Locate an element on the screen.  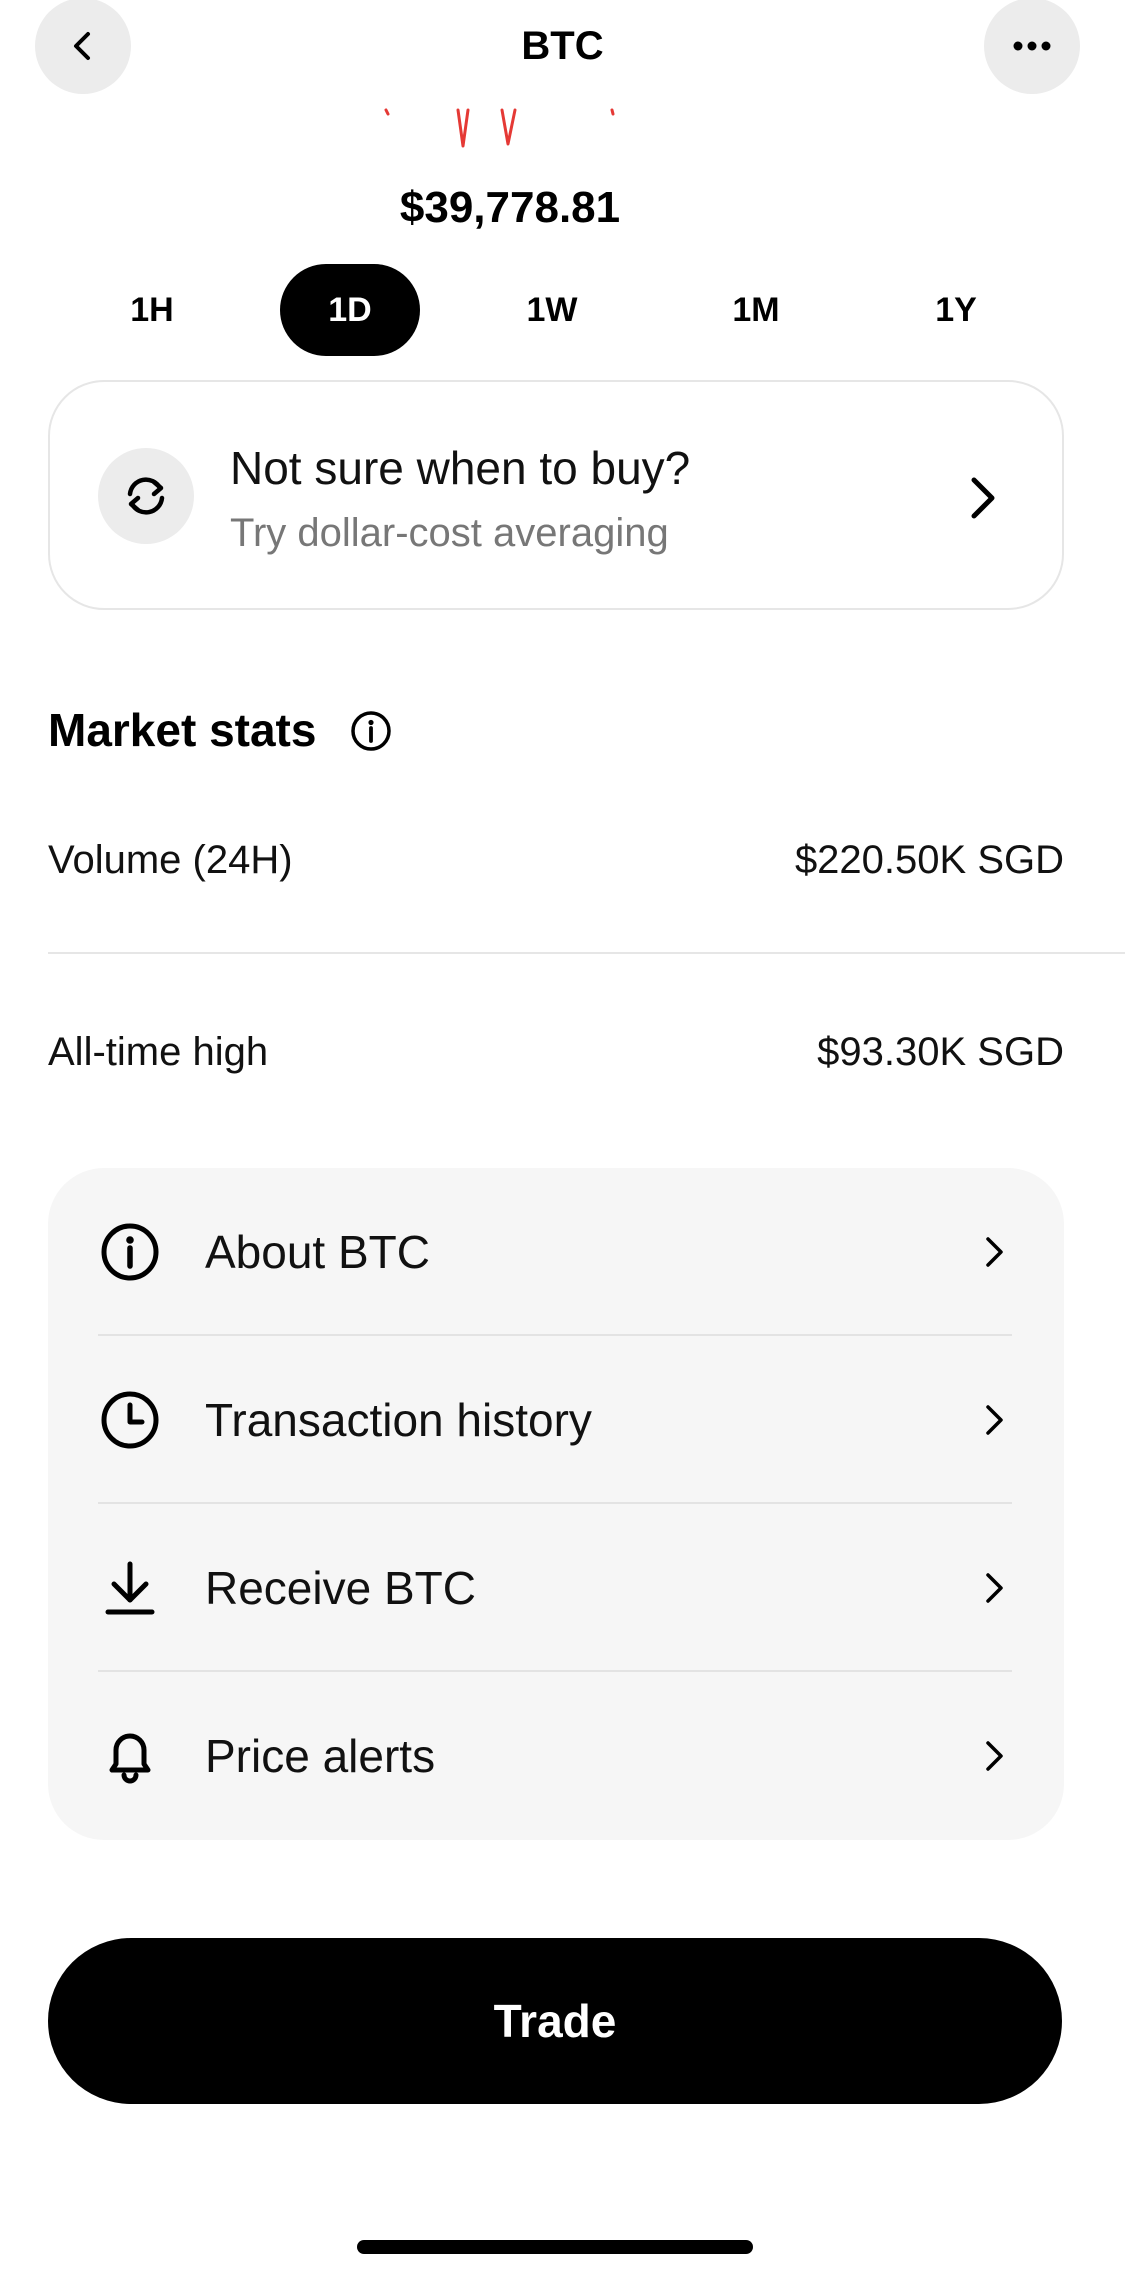
menu-item-label: Price alerts is located at coordinates (320, 1756).